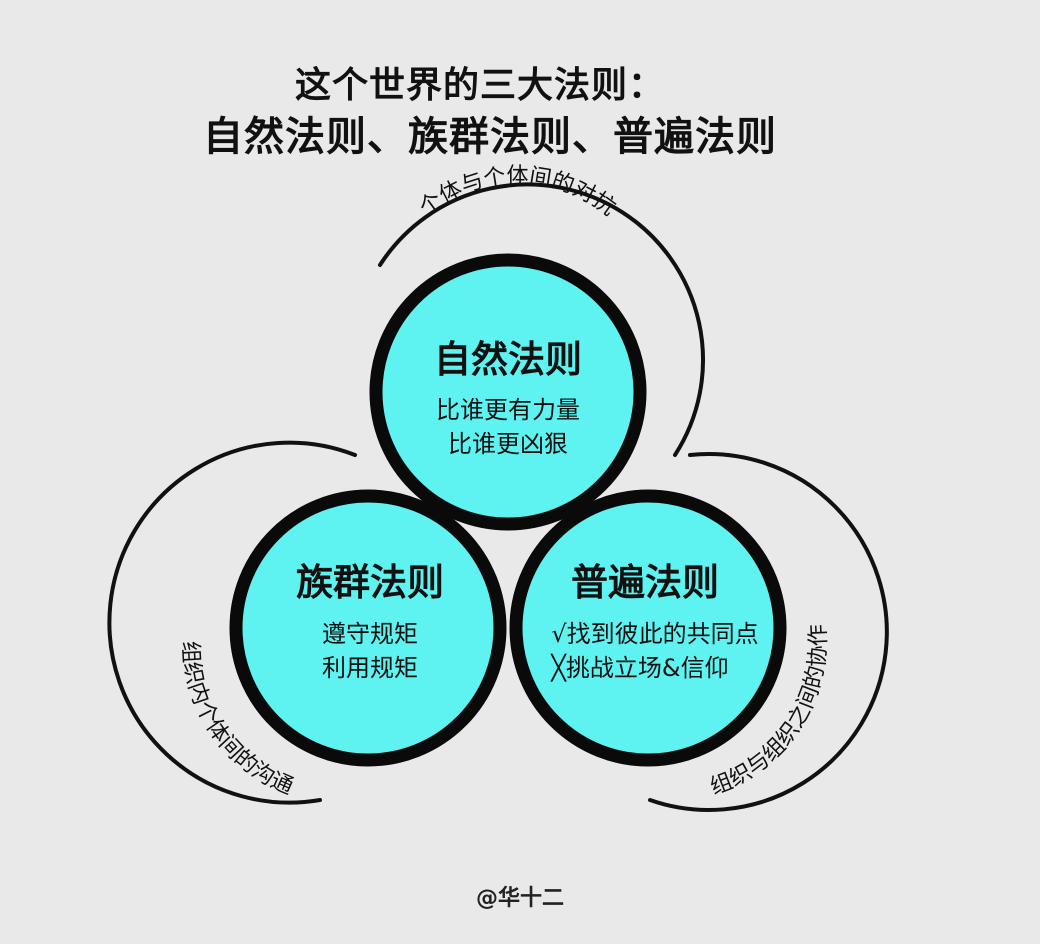  I want to click on group-law-line-2: 利用规矩, so click(370, 668).